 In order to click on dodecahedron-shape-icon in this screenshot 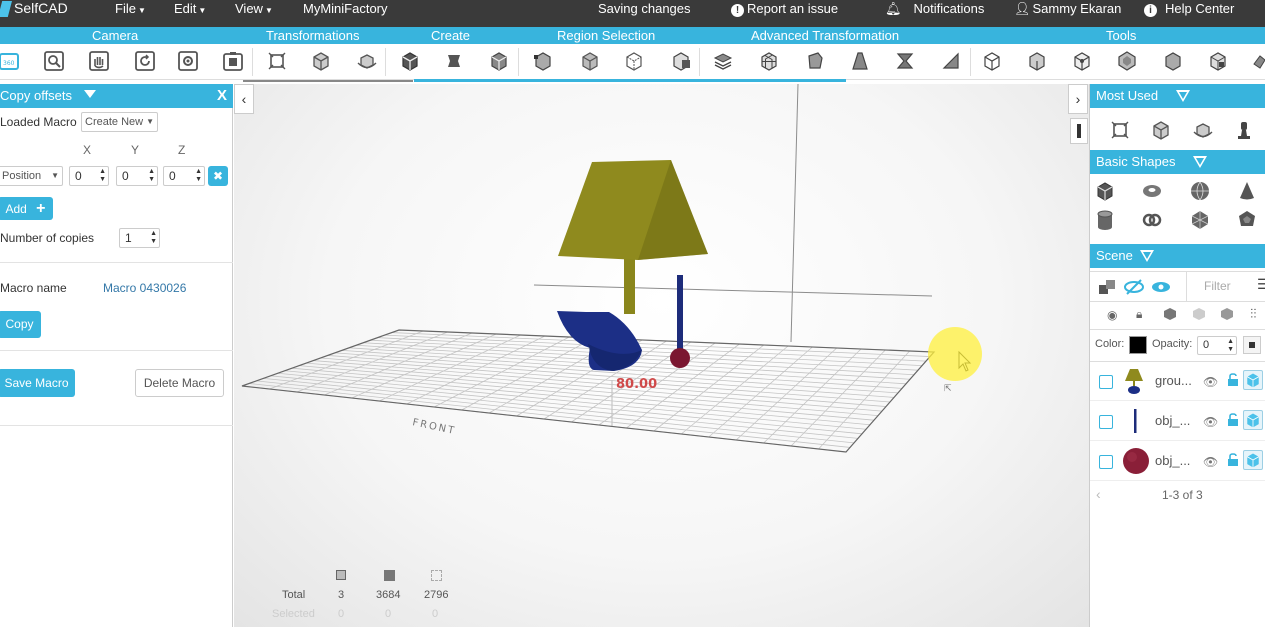, I will do `click(1247, 220)`.